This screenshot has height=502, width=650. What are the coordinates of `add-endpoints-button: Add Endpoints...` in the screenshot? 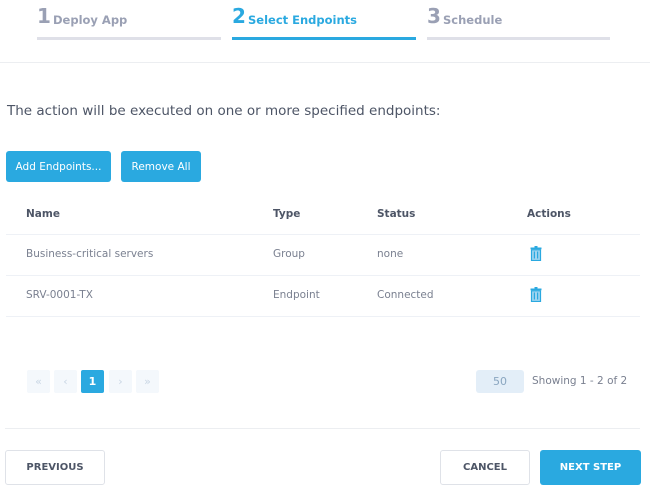 It's located at (58, 166).